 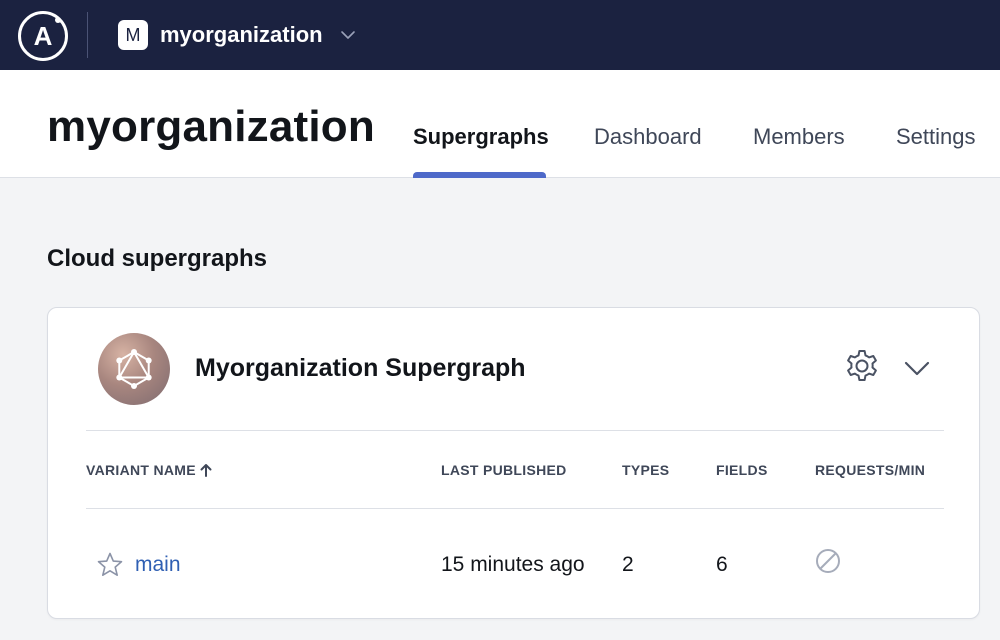 What do you see at coordinates (645, 470) in the screenshot?
I see `column-header-types: TYPES` at bounding box center [645, 470].